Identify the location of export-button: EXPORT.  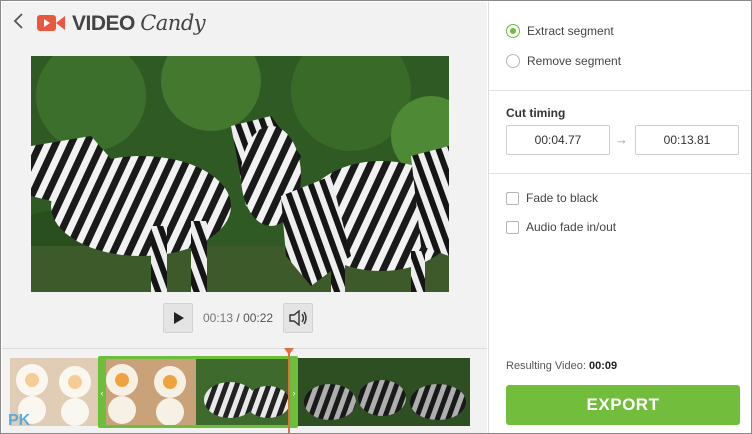
(623, 405).